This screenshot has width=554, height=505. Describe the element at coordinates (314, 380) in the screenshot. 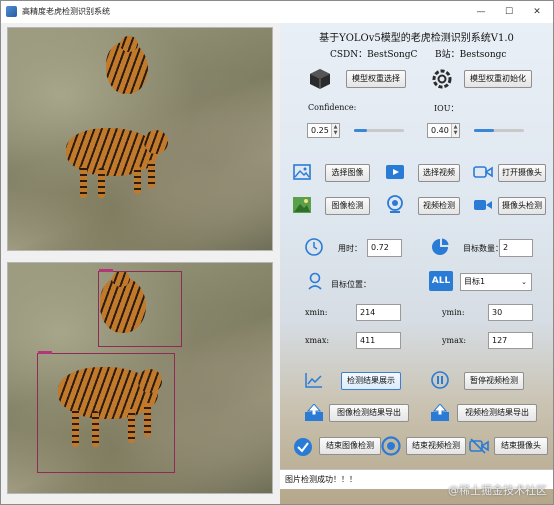

I see `line-chart-icon` at that location.